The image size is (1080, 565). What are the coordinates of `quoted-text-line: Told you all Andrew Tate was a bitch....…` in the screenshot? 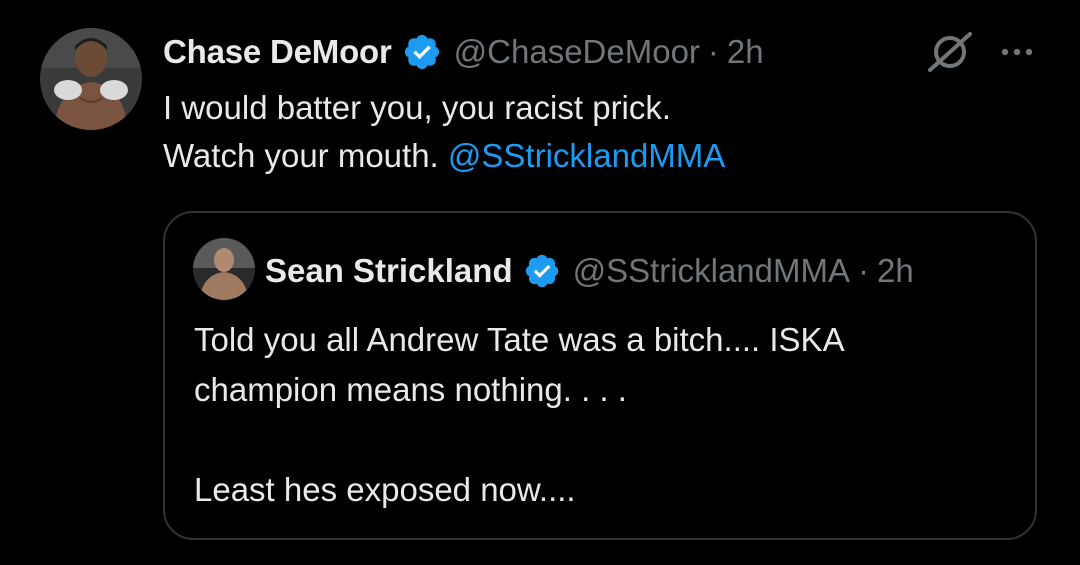 It's located at (519, 339).